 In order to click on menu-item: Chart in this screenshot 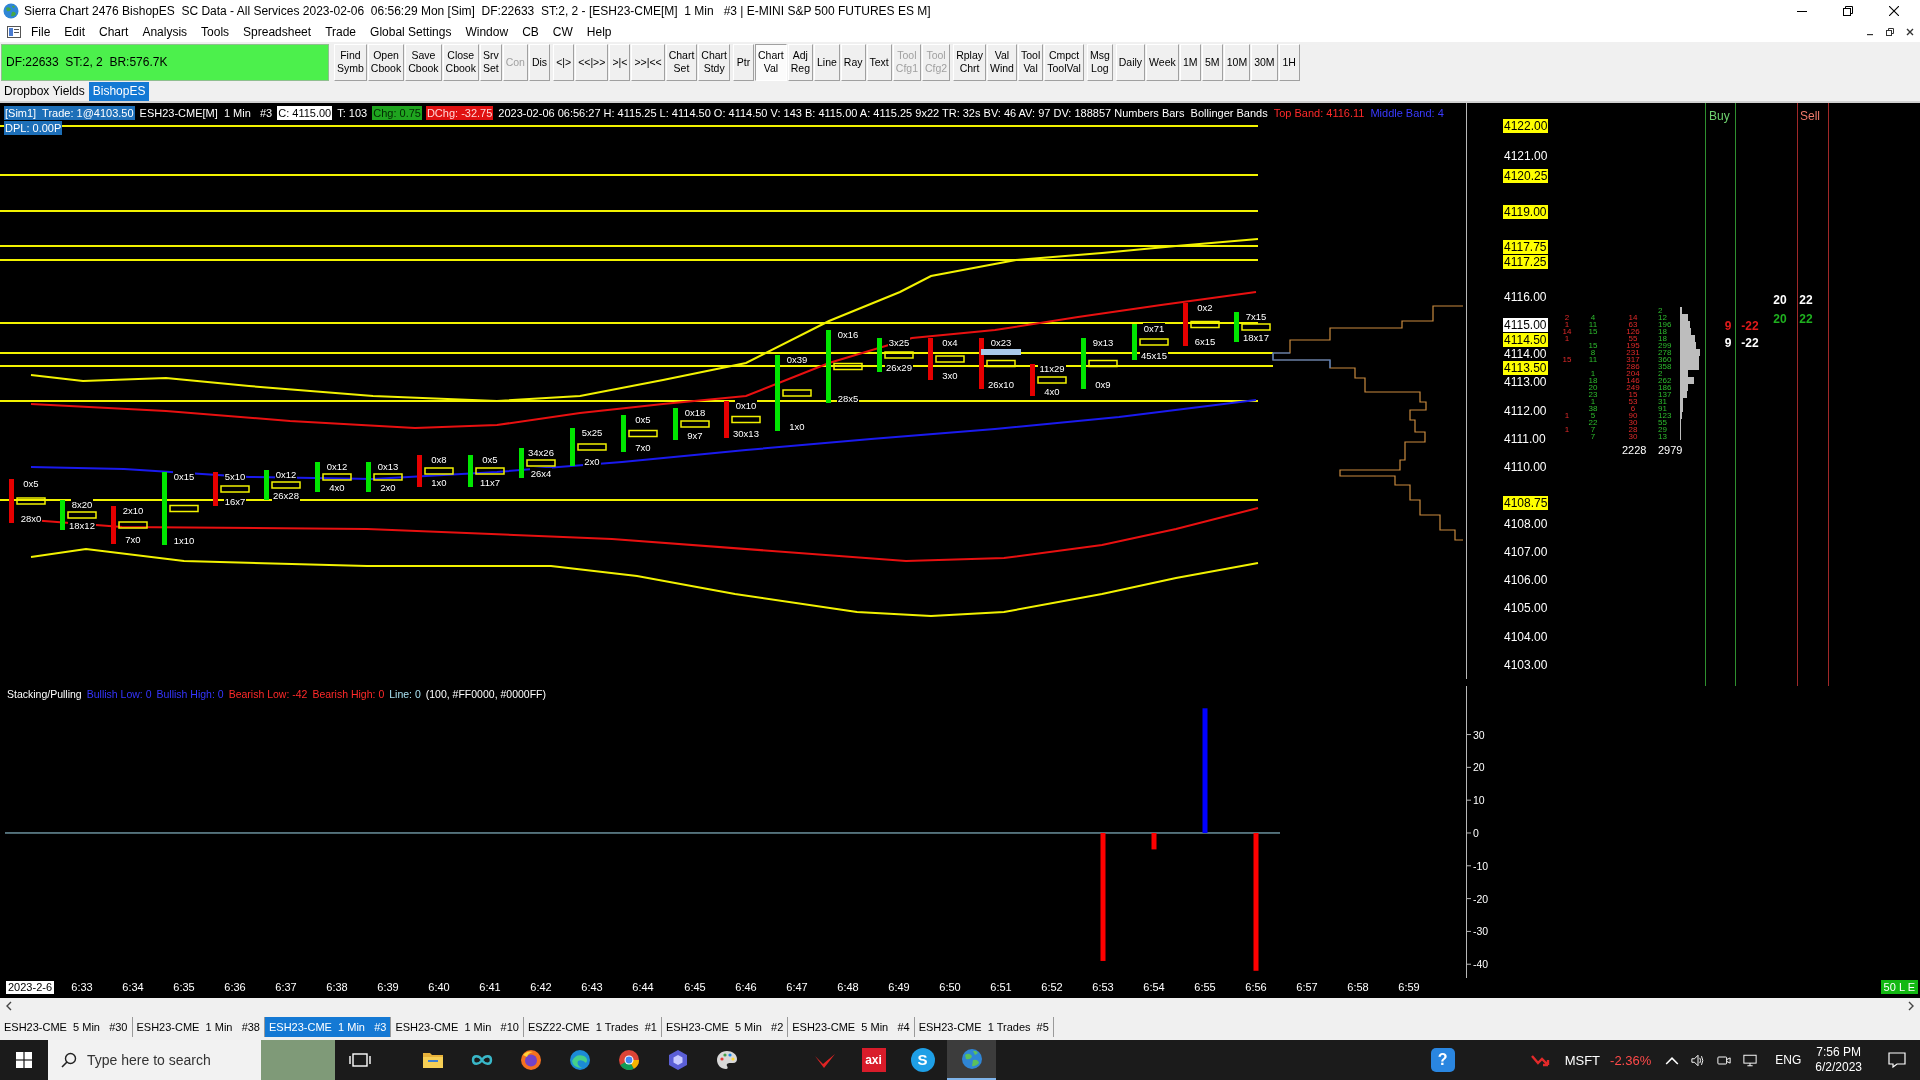, I will do `click(114, 32)`.